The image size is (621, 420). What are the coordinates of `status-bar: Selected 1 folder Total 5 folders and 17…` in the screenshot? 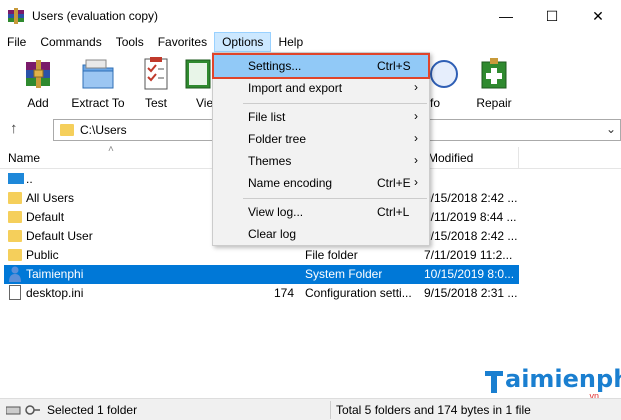 It's located at (310, 409).